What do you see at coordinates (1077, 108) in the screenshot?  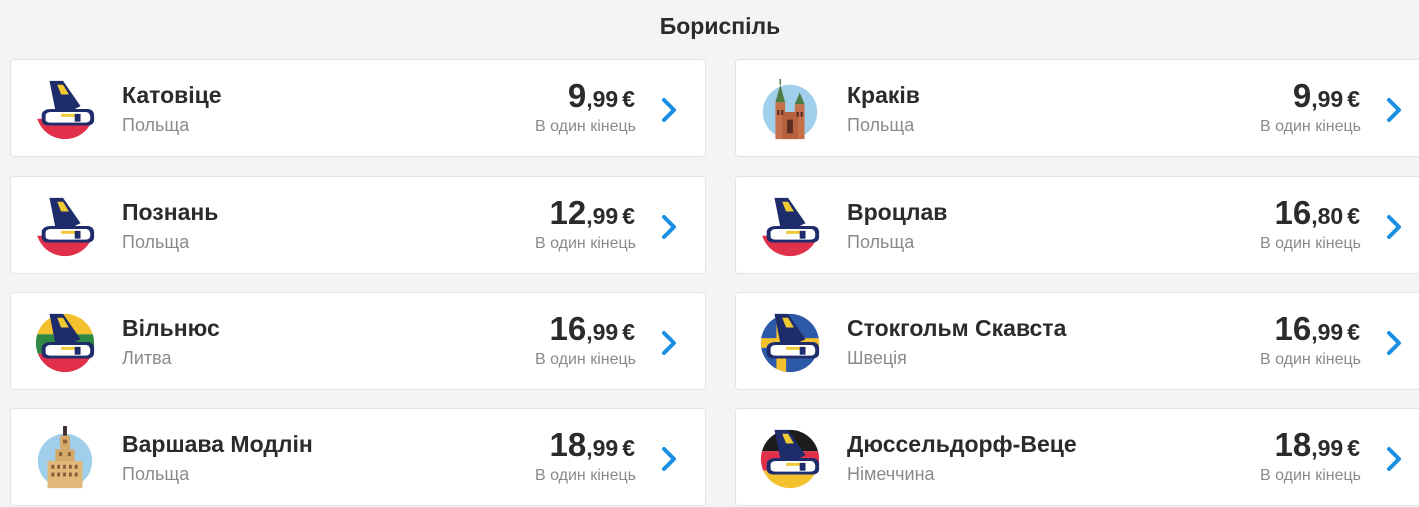 I see `destination-card: Краків Польща 9,99 € В один кінець` at bounding box center [1077, 108].